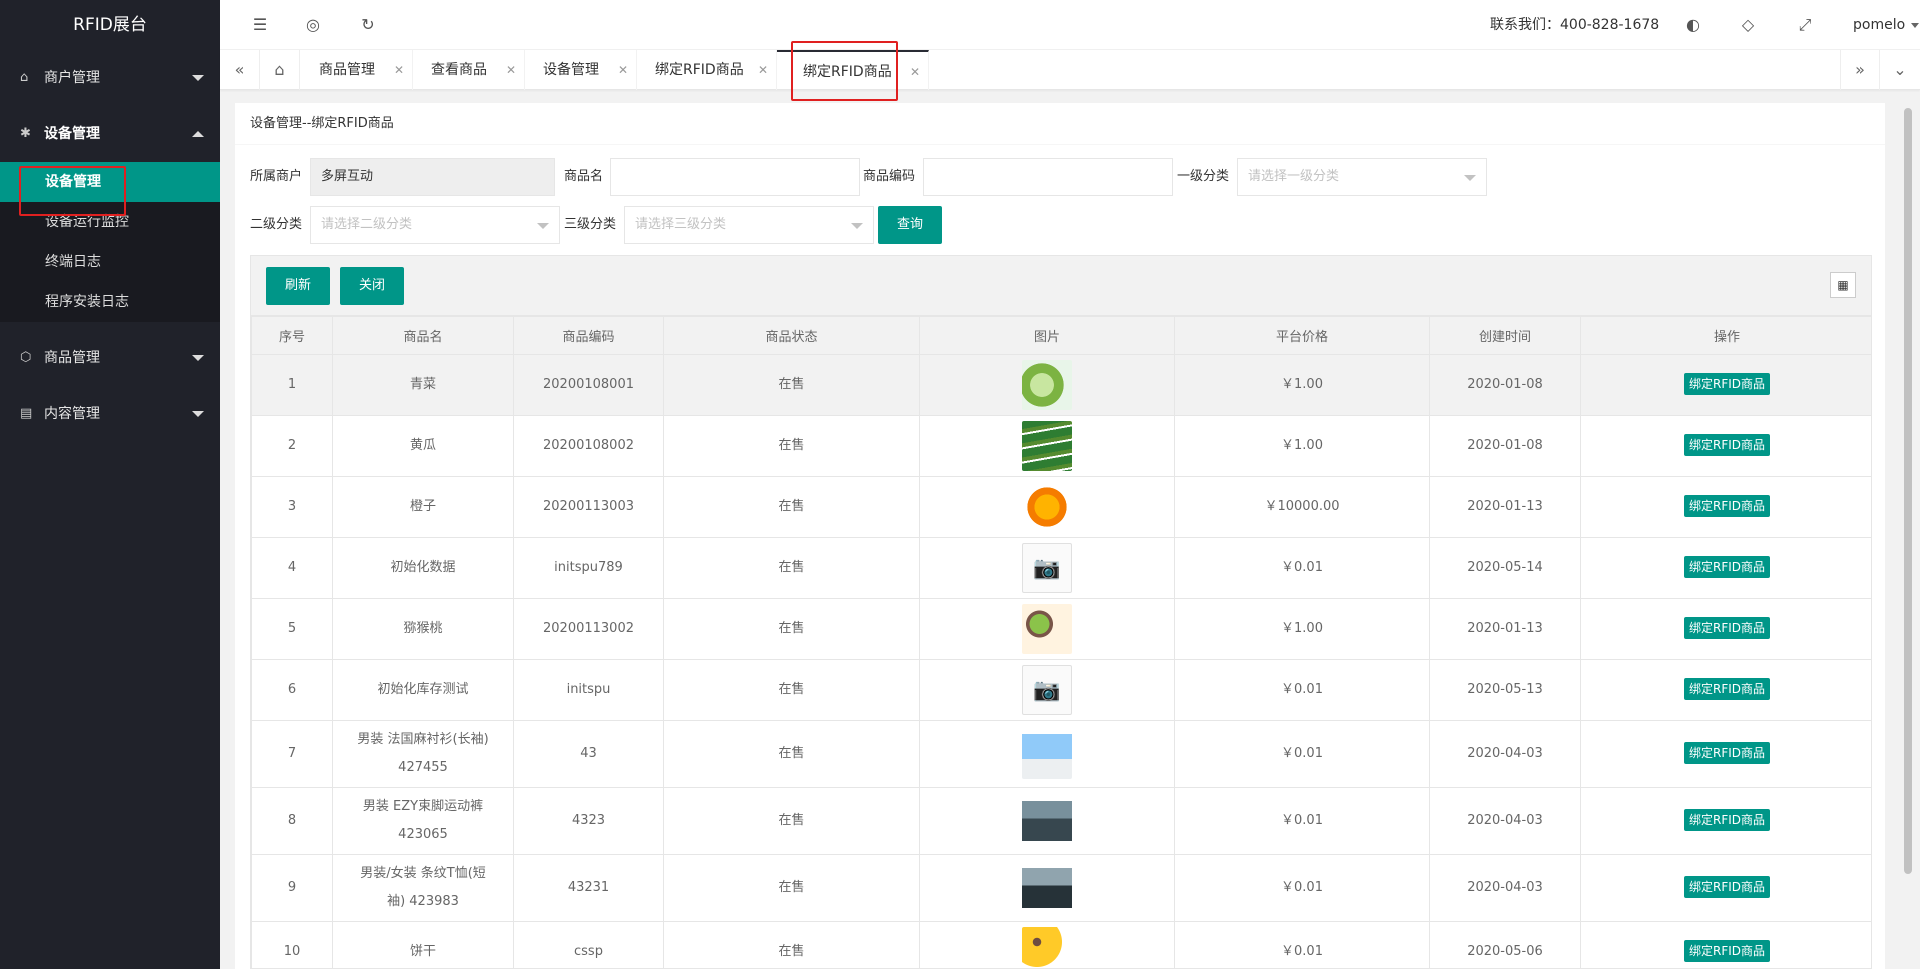 The height and width of the screenshot is (969, 1920). What do you see at coordinates (1693, 25) in the screenshot?
I see `palette-icon: ◐` at bounding box center [1693, 25].